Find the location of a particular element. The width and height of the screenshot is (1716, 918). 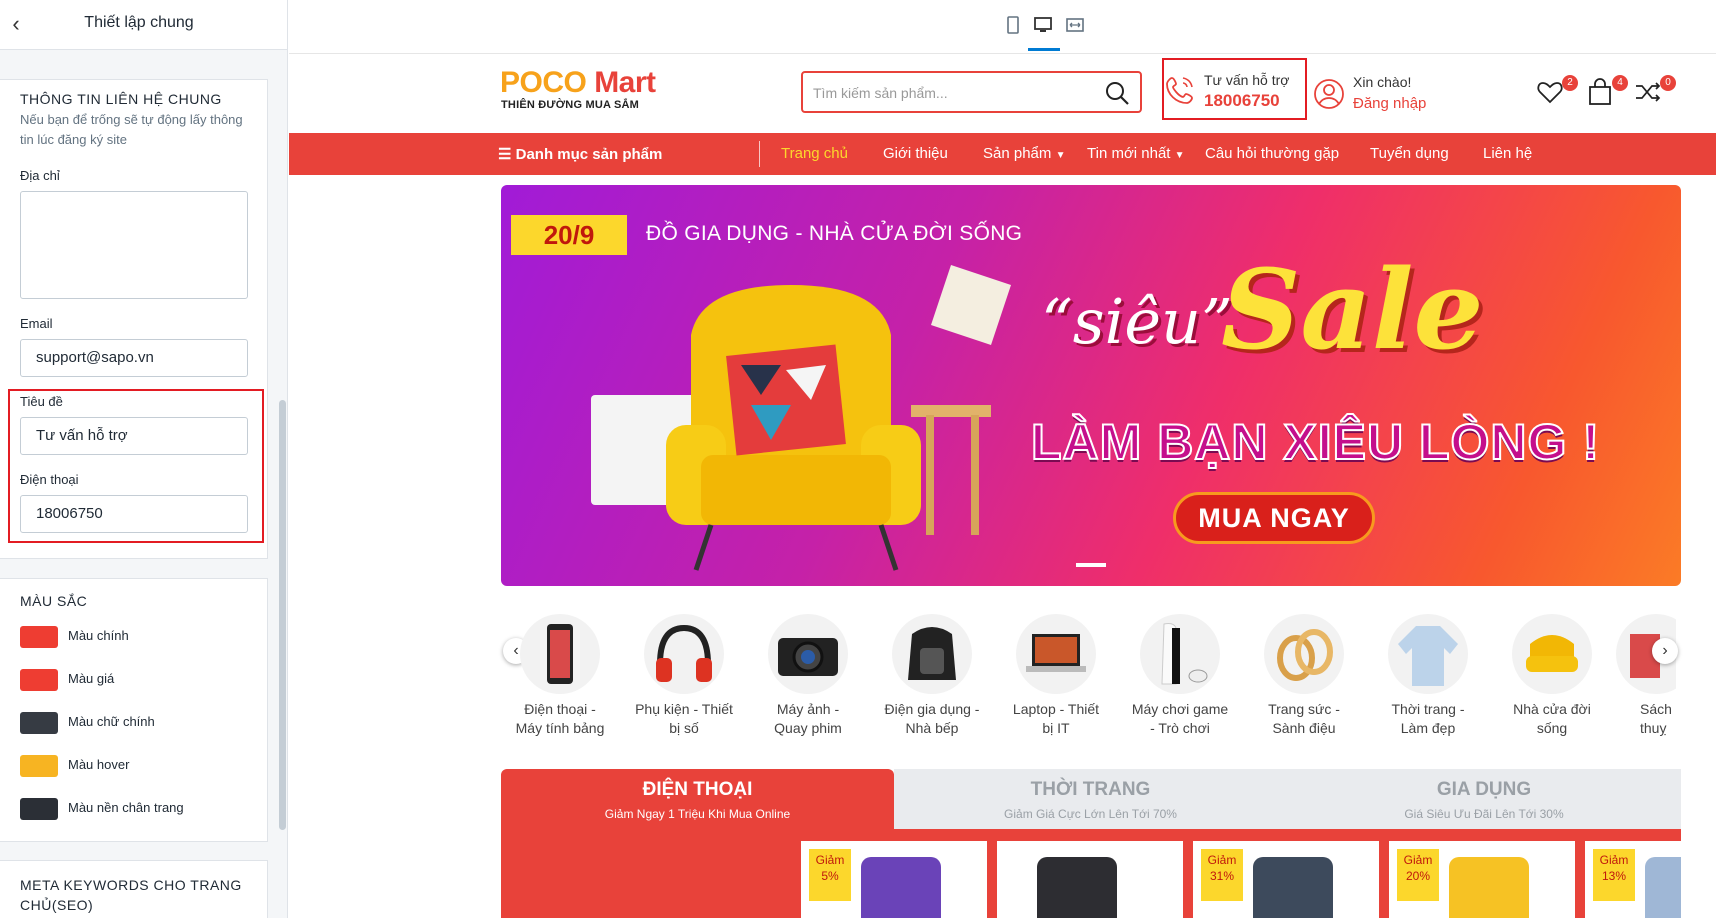

price-color-swatch is located at coordinates (39, 680).